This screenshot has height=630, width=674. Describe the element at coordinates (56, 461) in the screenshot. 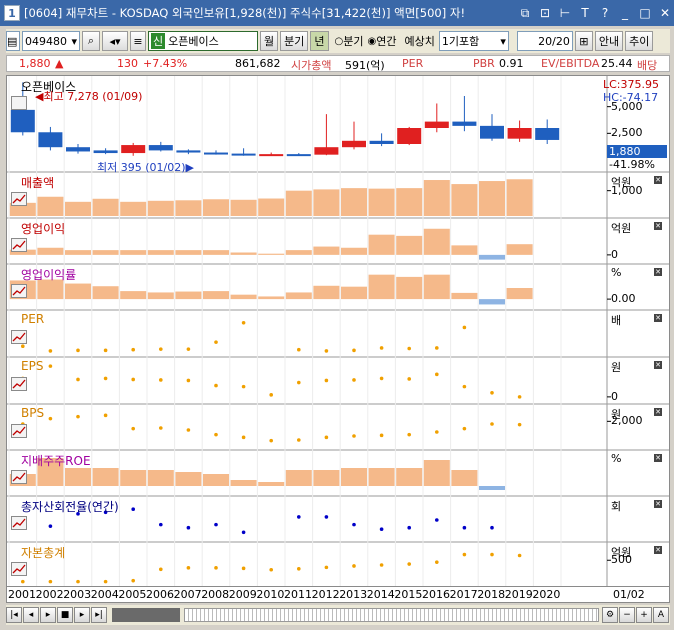

I see `panel-title: 지배주주ROE` at that location.